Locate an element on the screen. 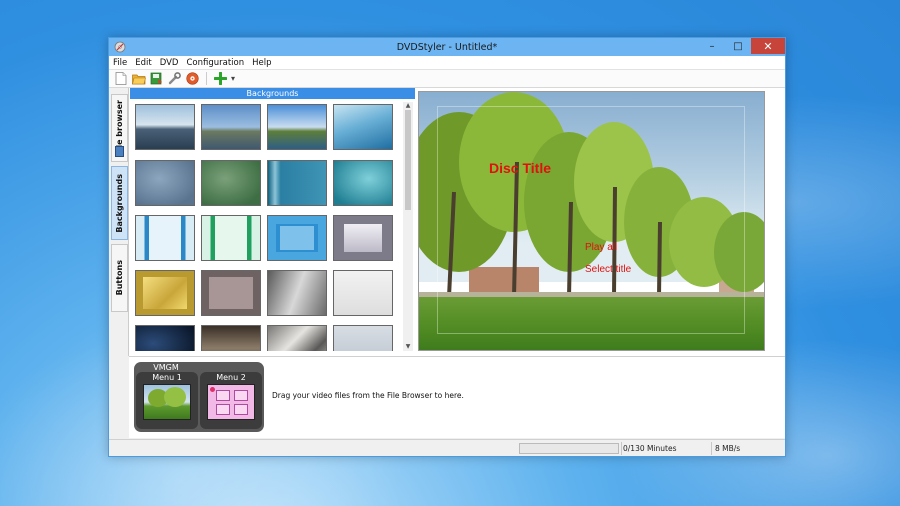 Image resolution: width=900 pixels, height=506 pixels. scroll-down-arrow-icon: ▼ is located at coordinates (408, 347).